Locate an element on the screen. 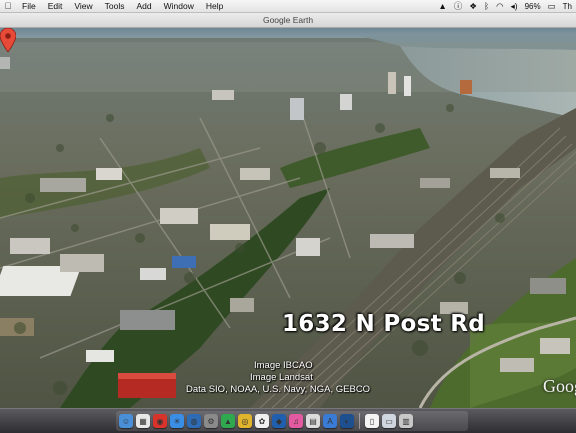 The width and height of the screenshot is (576, 433). trash-icon: ▥ is located at coordinates (406, 421).